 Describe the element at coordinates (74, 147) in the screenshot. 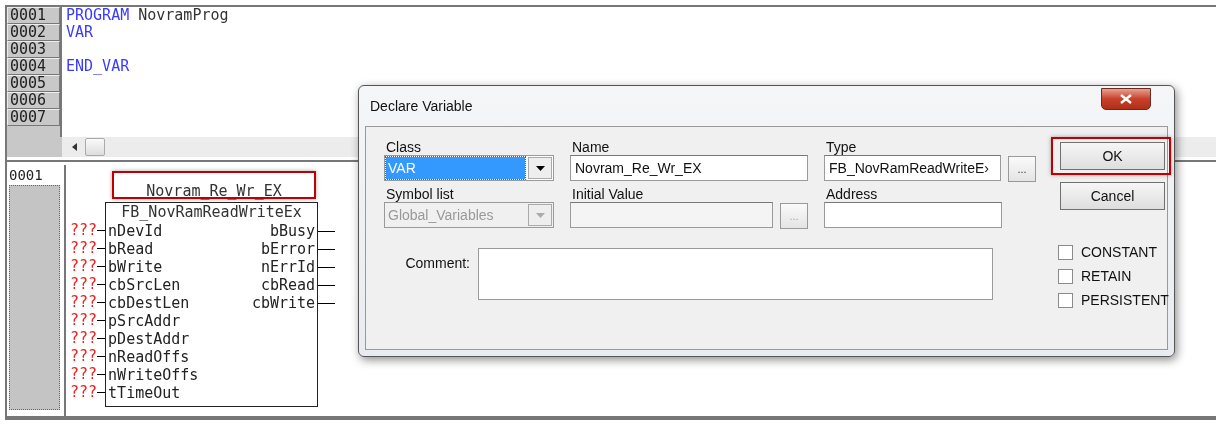

I see `scroll-left-icon` at that location.